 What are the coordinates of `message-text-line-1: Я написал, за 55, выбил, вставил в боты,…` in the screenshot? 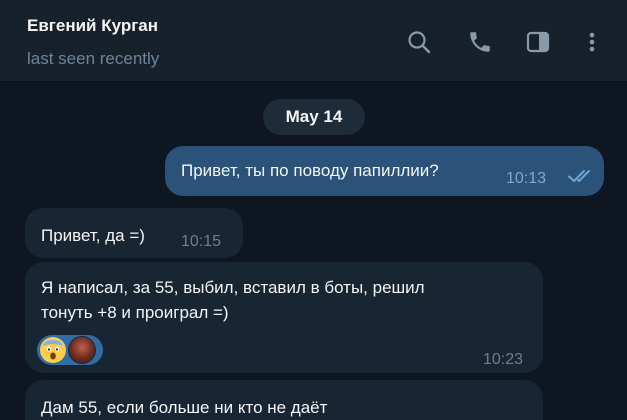 It's located at (233, 287).